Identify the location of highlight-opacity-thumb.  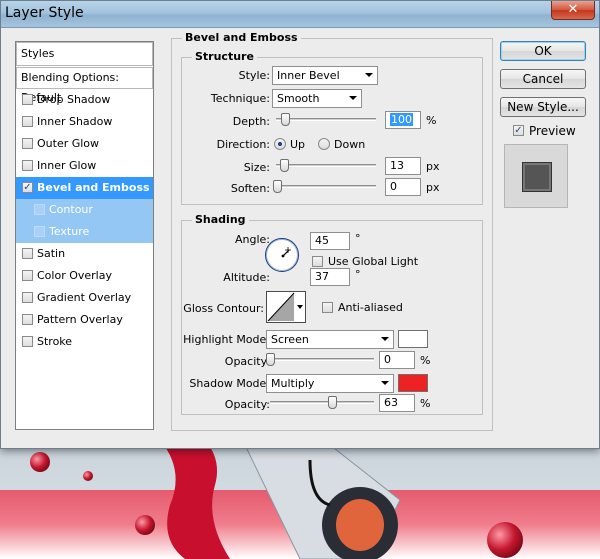
(270, 359).